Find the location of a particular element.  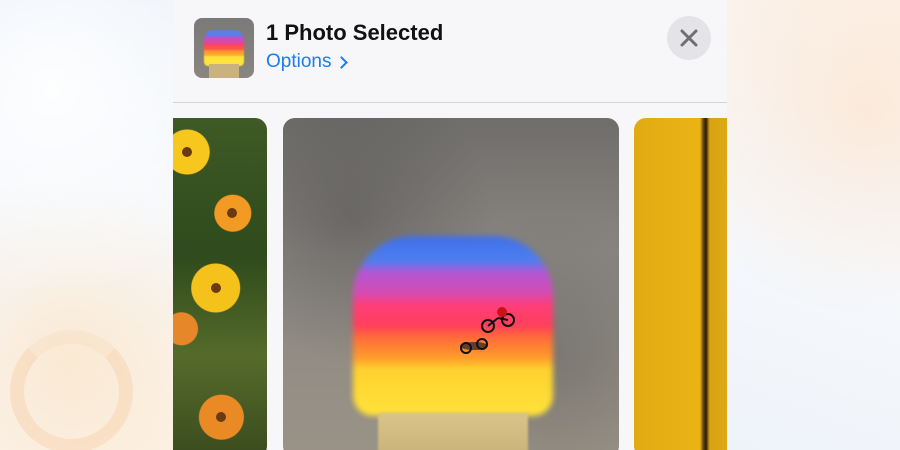

header-title: 1 Photo Selected is located at coordinates (355, 32).